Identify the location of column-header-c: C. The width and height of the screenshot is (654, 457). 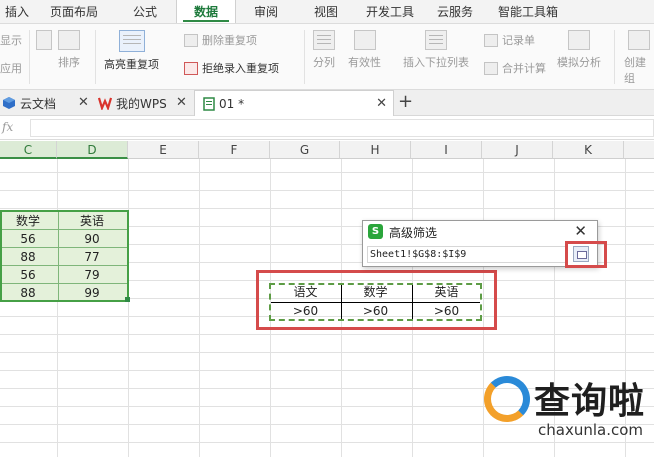
(28, 150).